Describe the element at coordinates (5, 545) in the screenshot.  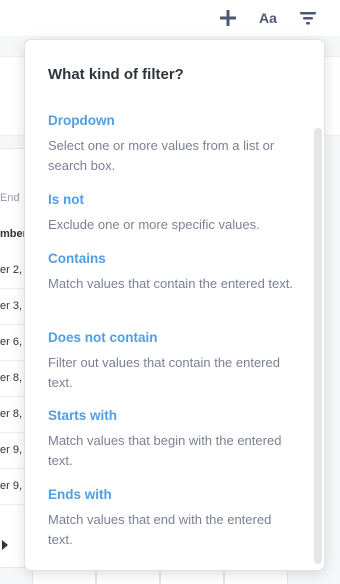
I see `table-scroll-right-icon` at that location.